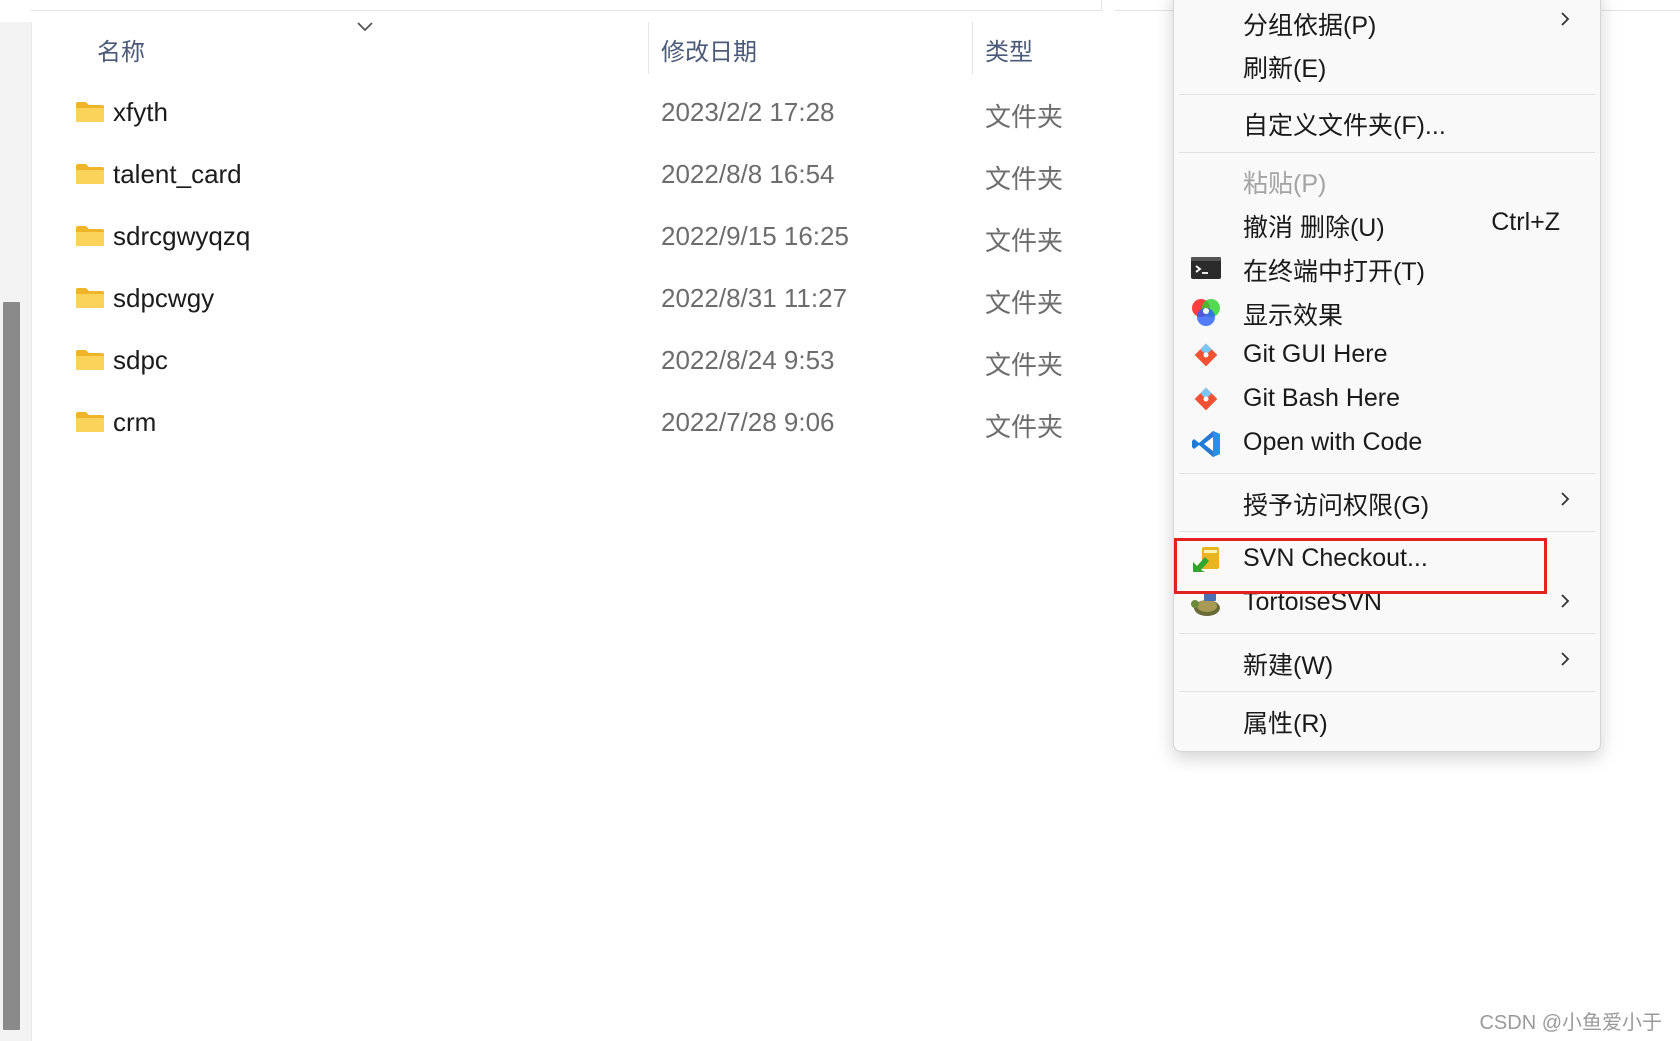 This screenshot has height=1041, width=1680. Describe the element at coordinates (748, 422) in the screenshot. I see `file-date: 2022/7/28 9:06` at that location.